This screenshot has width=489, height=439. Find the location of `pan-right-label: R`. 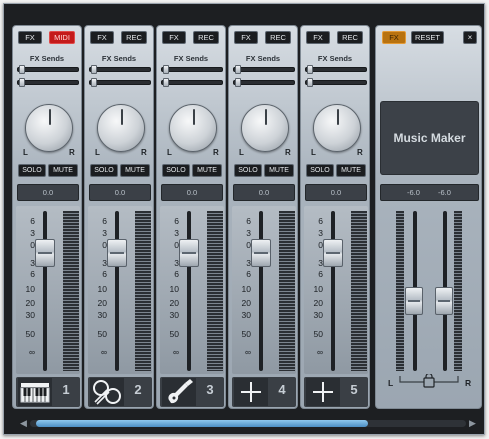

pan-right-label: R is located at coordinates (216, 152).